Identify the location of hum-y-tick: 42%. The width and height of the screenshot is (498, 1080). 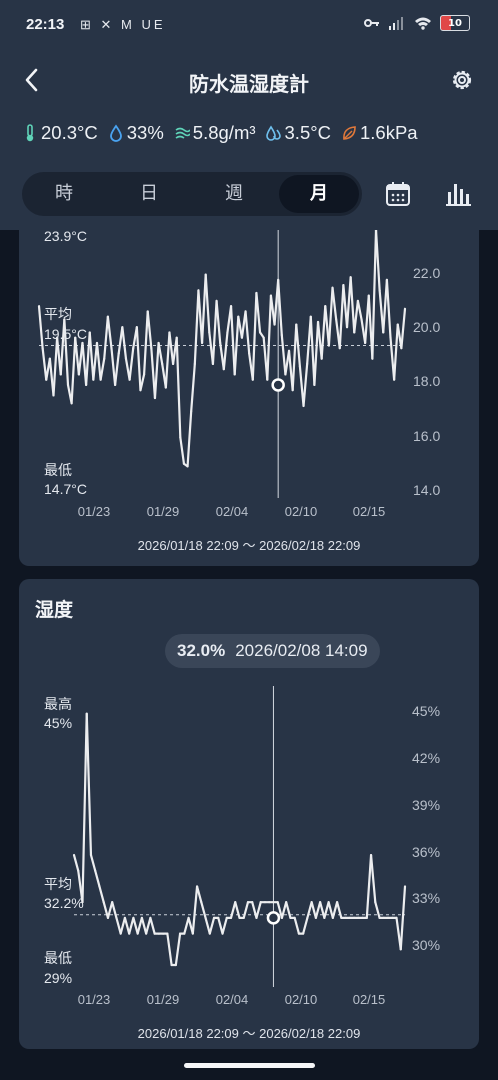
(426, 758).